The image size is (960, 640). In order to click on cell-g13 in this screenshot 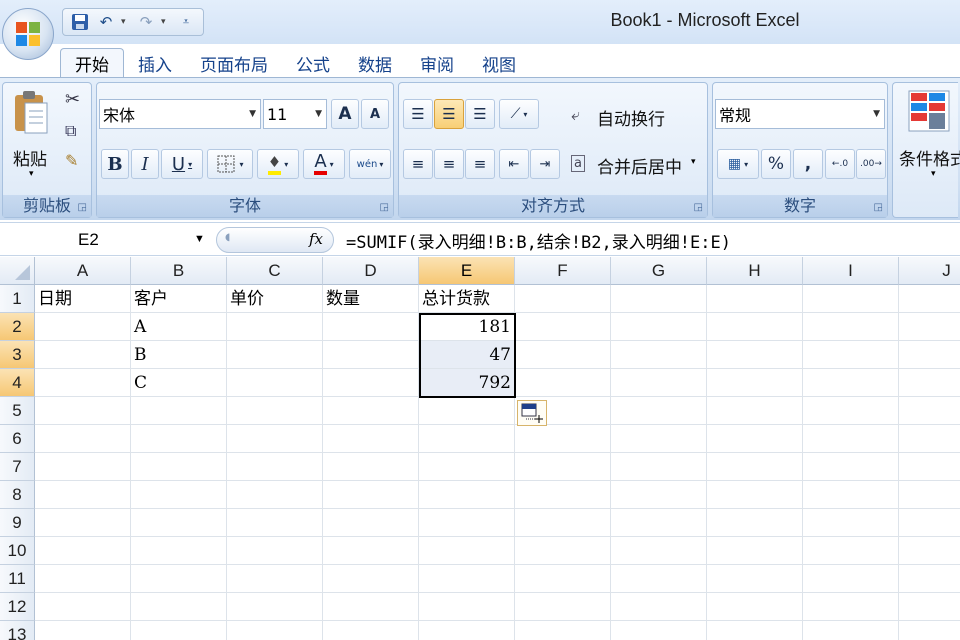, I will do `click(659, 630)`.